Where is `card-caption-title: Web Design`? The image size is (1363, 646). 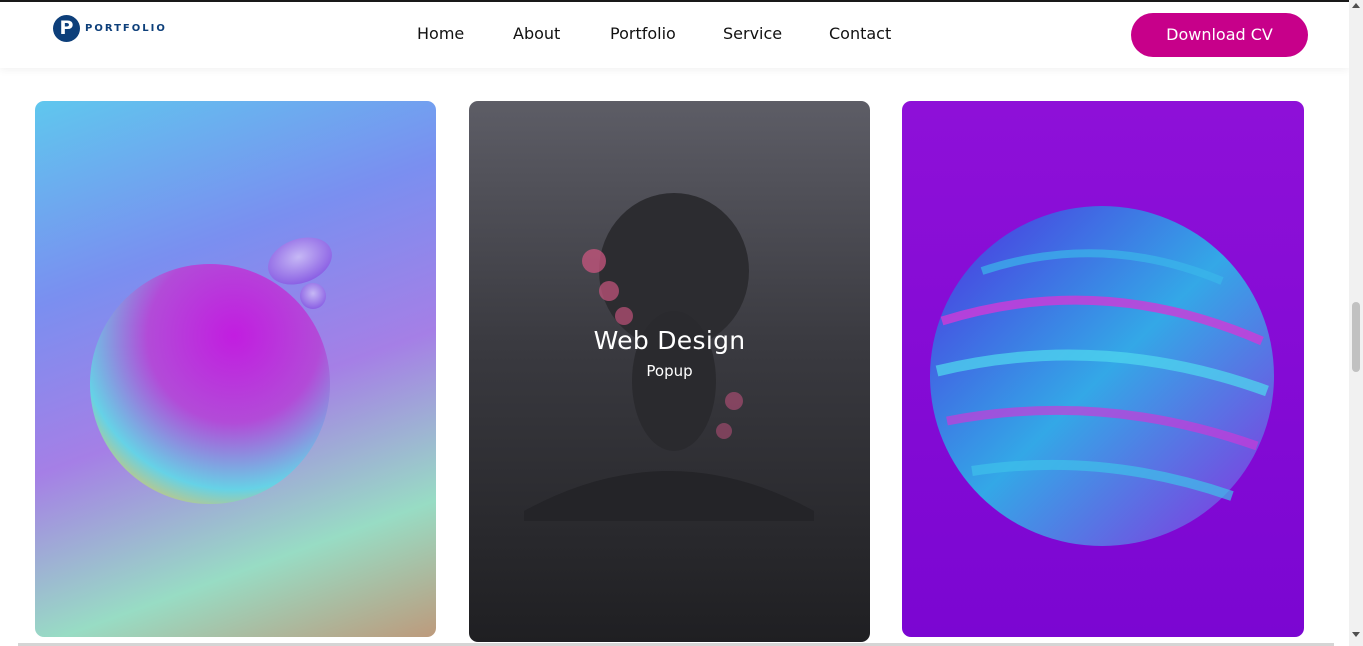
card-caption-title: Web Design is located at coordinates (669, 340).